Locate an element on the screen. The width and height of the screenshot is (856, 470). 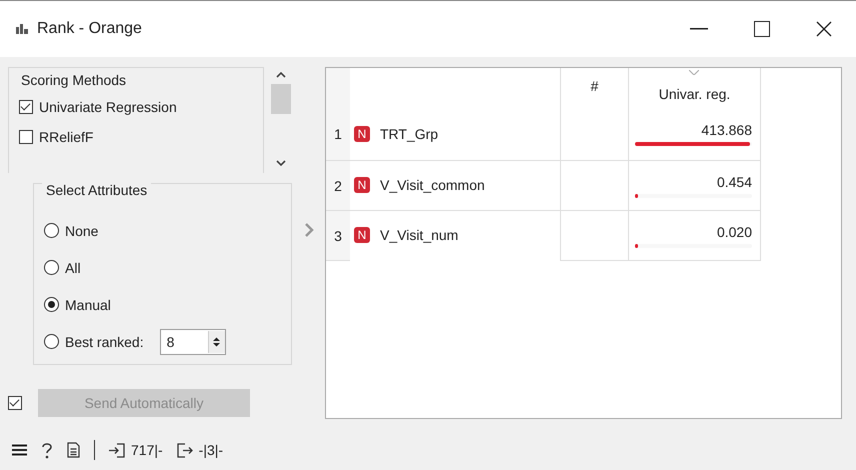
window-title: Rank - Orange is located at coordinates (89, 29).